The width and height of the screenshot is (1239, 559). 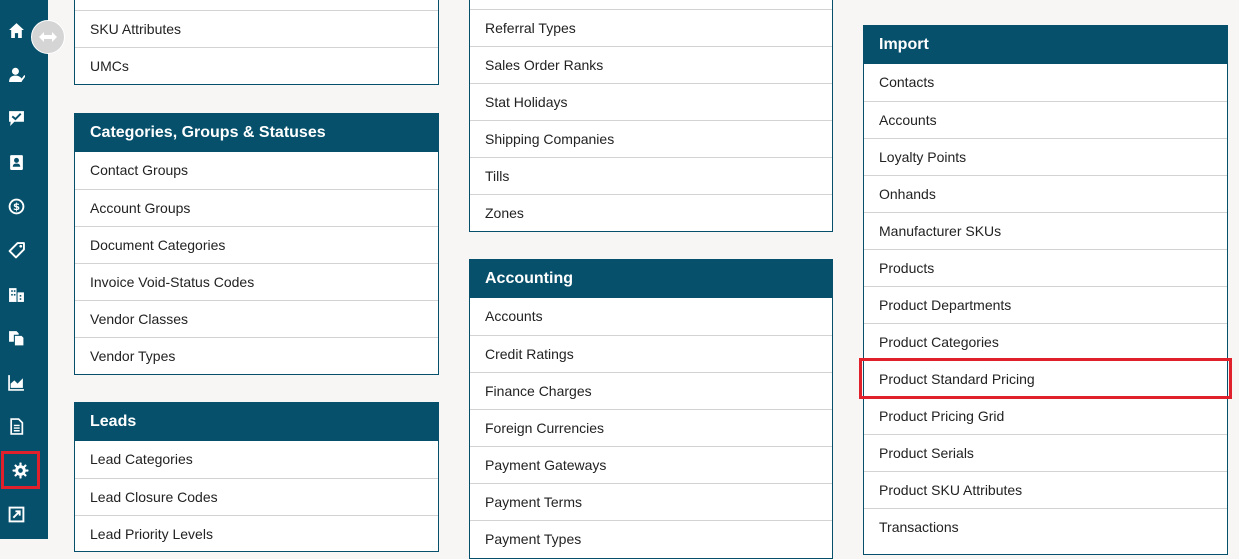 I want to click on panel-title: Accounting, so click(x=651, y=279).